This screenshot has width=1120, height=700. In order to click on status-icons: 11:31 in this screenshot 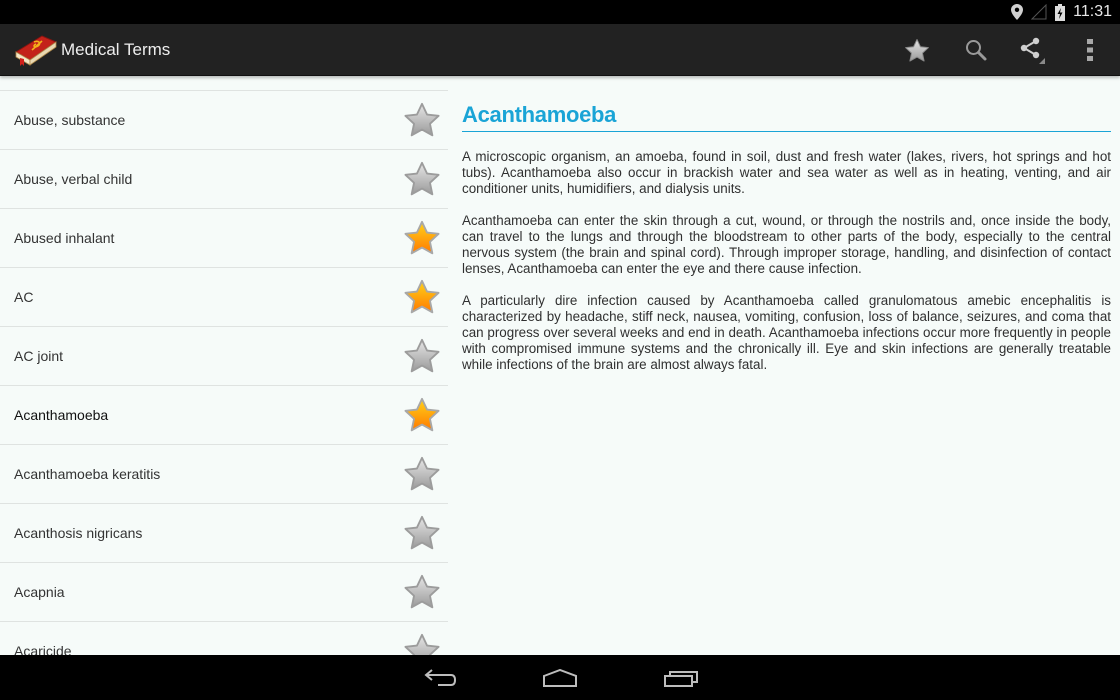, I will do `click(1061, 12)`.